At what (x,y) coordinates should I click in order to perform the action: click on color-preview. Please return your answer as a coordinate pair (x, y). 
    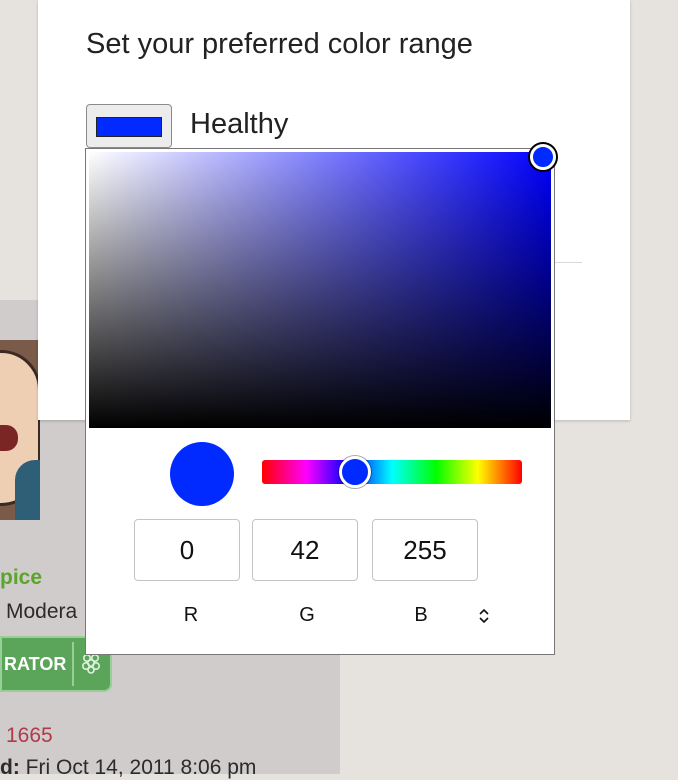
    Looking at the image, I should click on (202, 474).